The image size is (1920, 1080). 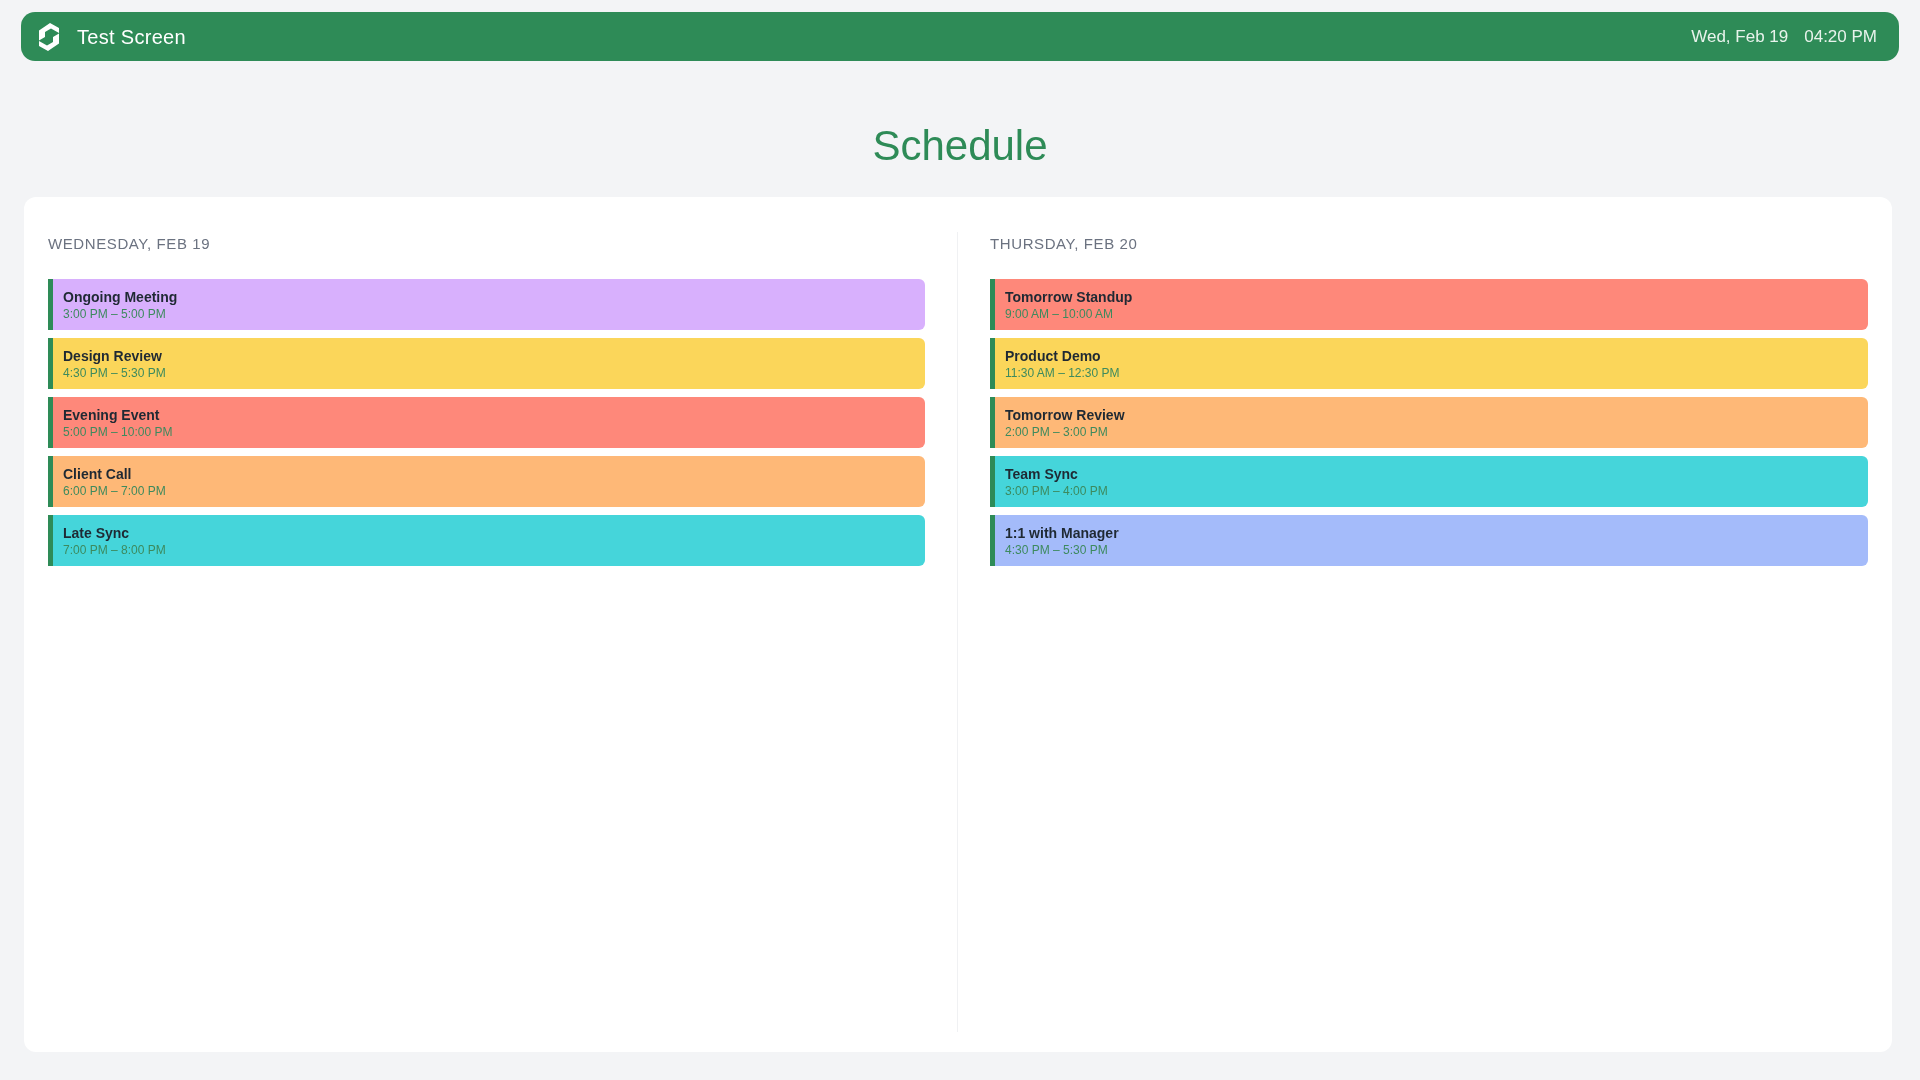 What do you see at coordinates (97, 532) in the screenshot?
I see `event-title: Late Sync` at bounding box center [97, 532].